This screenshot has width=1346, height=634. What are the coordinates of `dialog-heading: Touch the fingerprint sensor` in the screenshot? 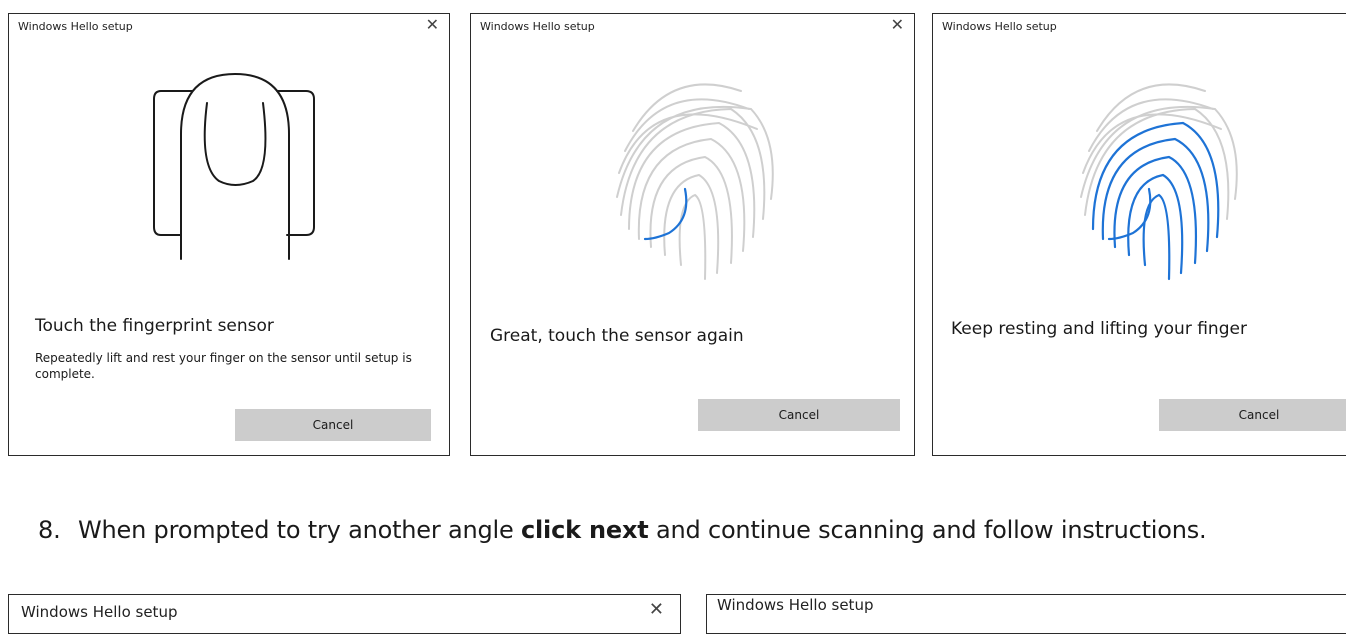 It's located at (154, 326).